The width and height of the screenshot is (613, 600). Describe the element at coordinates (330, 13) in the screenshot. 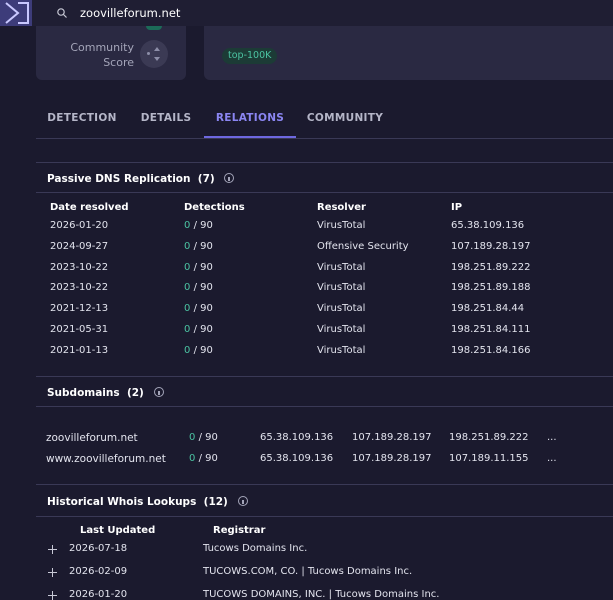

I see `search-input` at that location.